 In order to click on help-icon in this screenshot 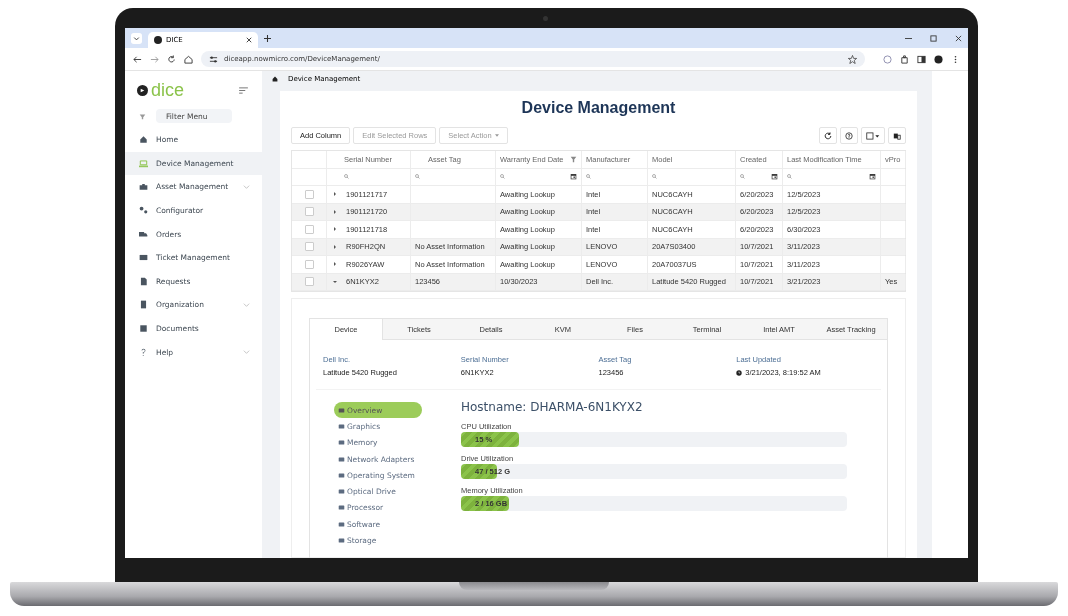, I will do `click(849, 135)`.